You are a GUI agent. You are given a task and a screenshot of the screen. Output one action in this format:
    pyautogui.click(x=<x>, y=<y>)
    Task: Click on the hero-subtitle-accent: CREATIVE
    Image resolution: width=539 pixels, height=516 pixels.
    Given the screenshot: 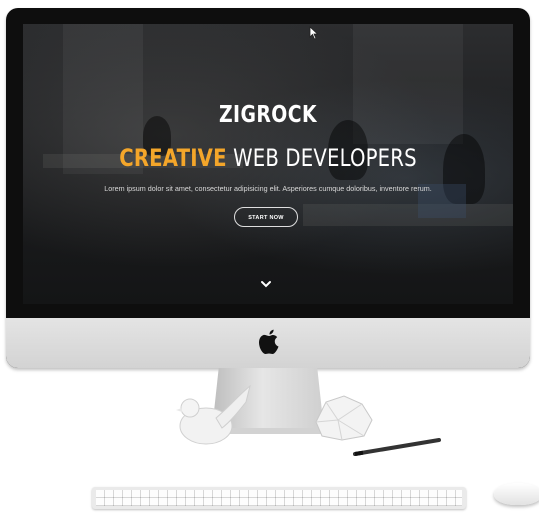 What is the action you would take?
    pyautogui.click(x=173, y=158)
    